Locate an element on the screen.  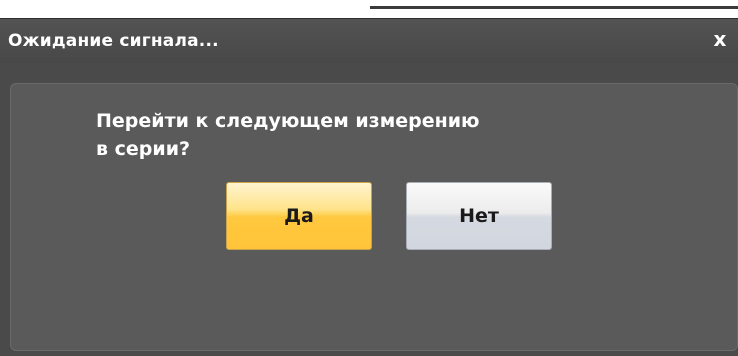
no-button-label: Нет is located at coordinates (479, 216).